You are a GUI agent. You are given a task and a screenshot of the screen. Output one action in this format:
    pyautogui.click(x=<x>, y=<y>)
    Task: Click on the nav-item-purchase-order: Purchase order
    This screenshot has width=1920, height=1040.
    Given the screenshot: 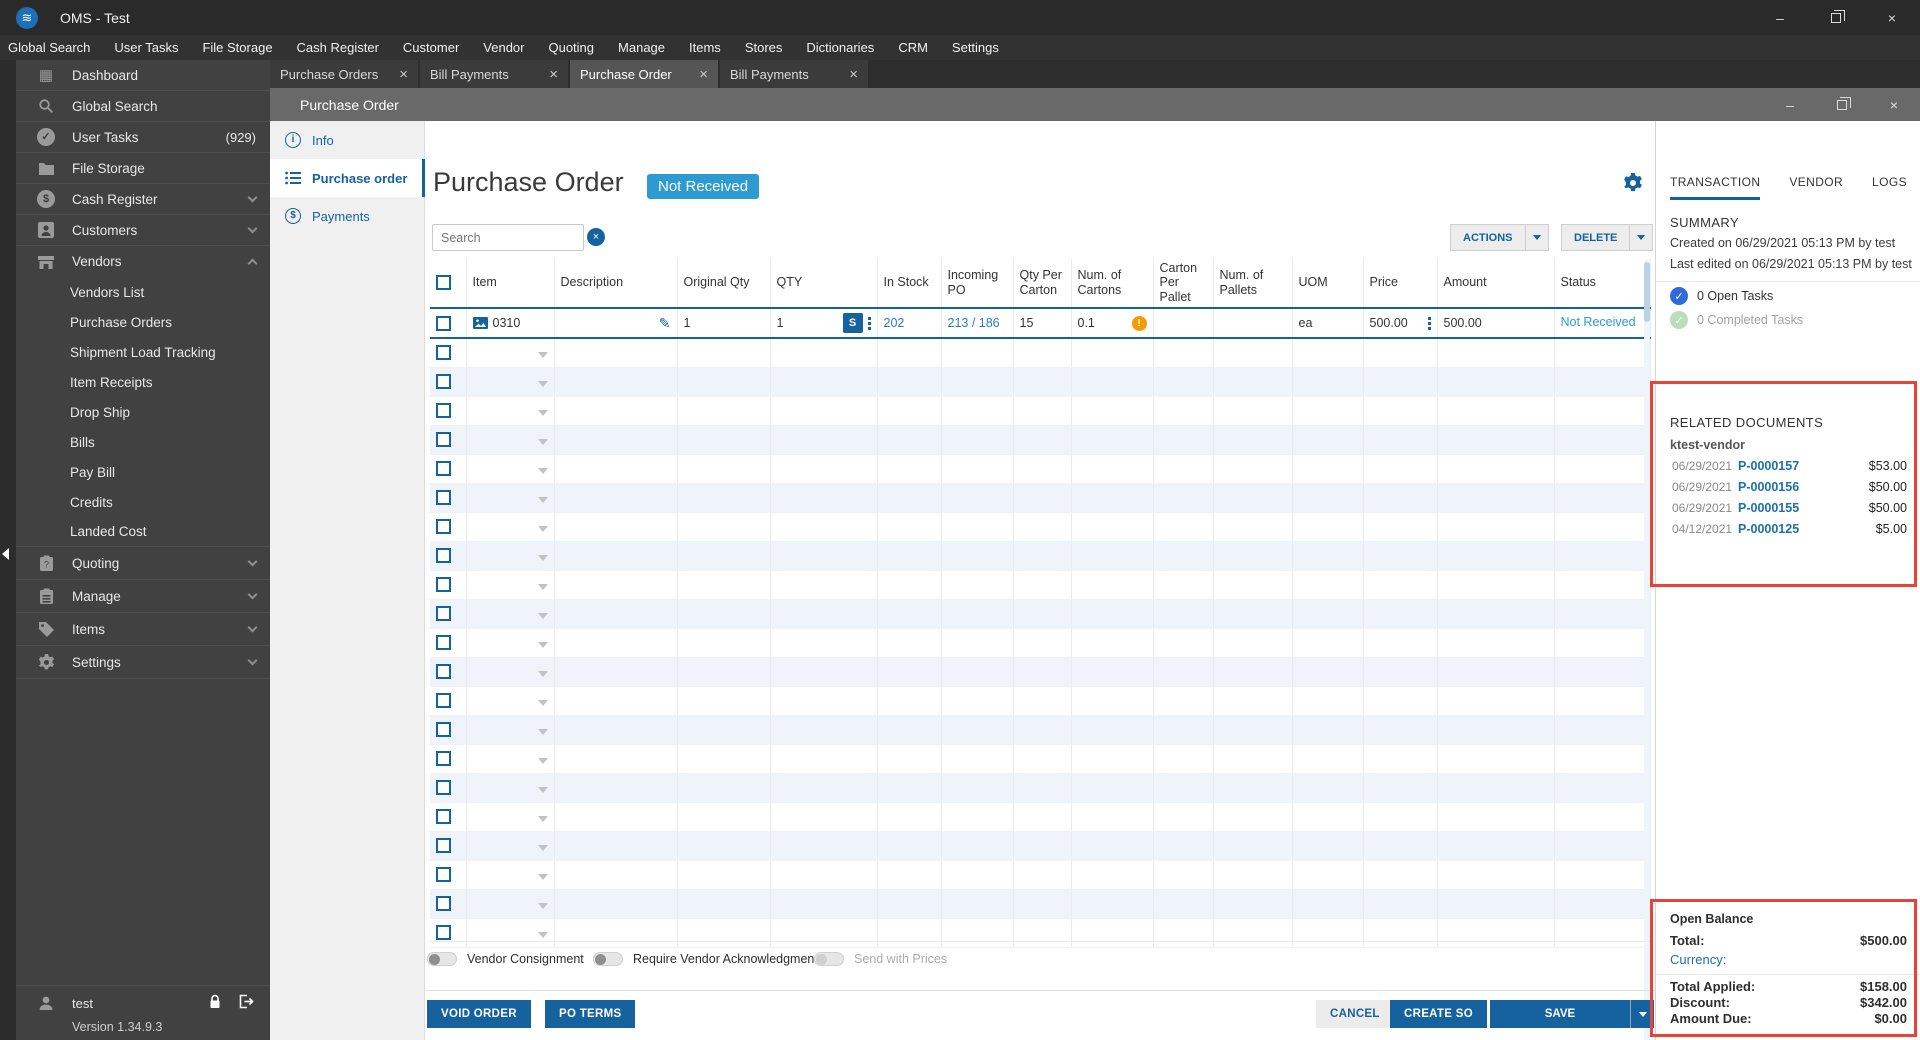 What is the action you would take?
    pyautogui.click(x=347, y=178)
    